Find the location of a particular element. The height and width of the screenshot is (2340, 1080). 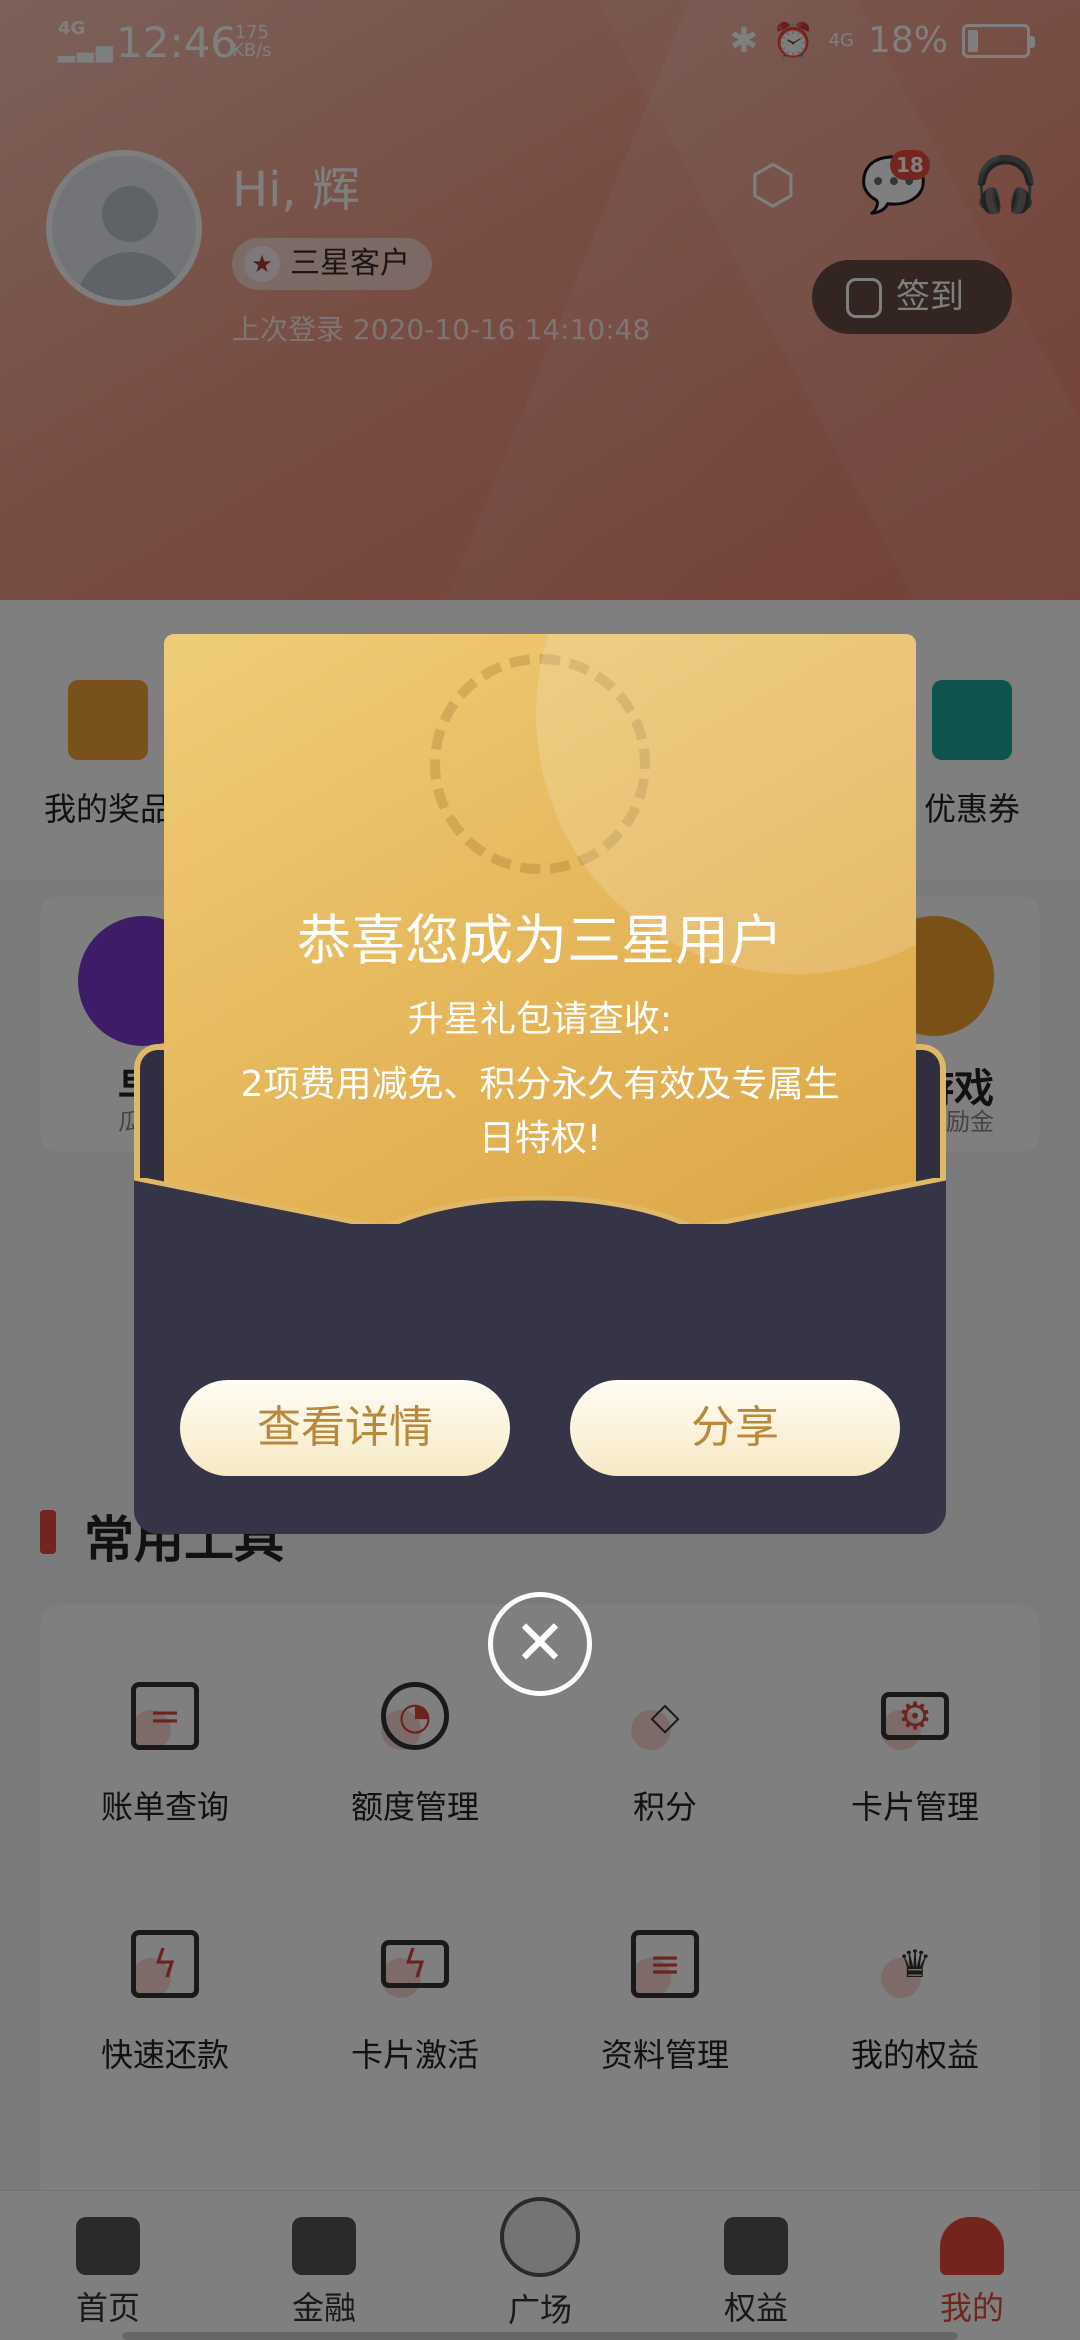

modal-description: 2项费用减免、积分永久有效及专属生日特权! is located at coordinates (540, 1111).